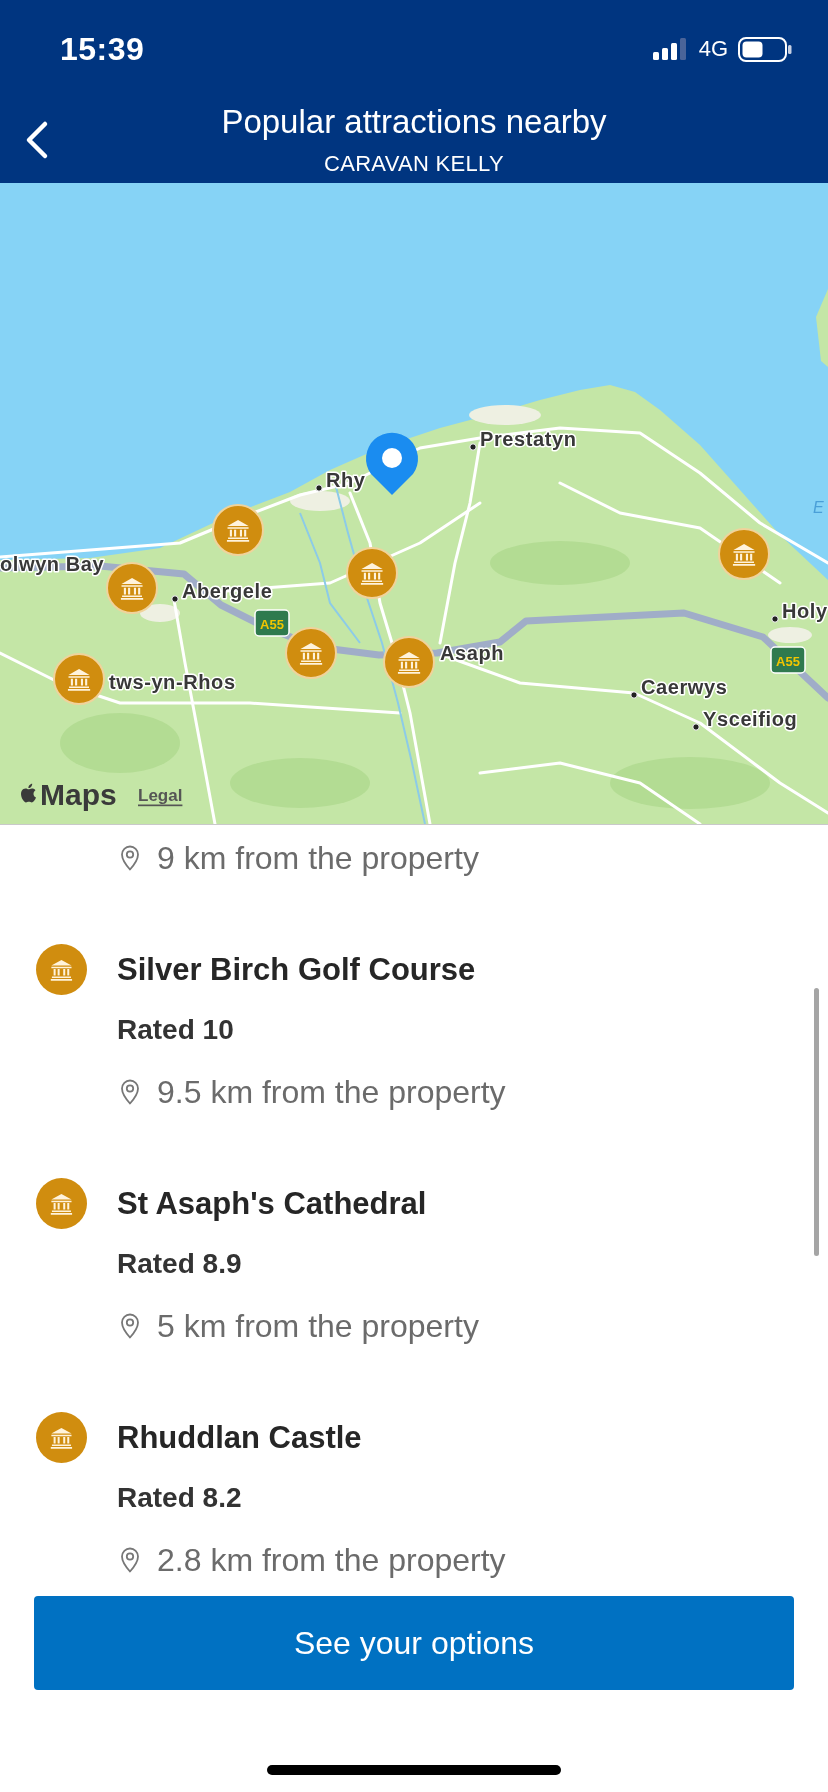  Describe the element at coordinates (272, 1204) in the screenshot. I see `attraction-name: St Asaph's Cathedral` at that location.